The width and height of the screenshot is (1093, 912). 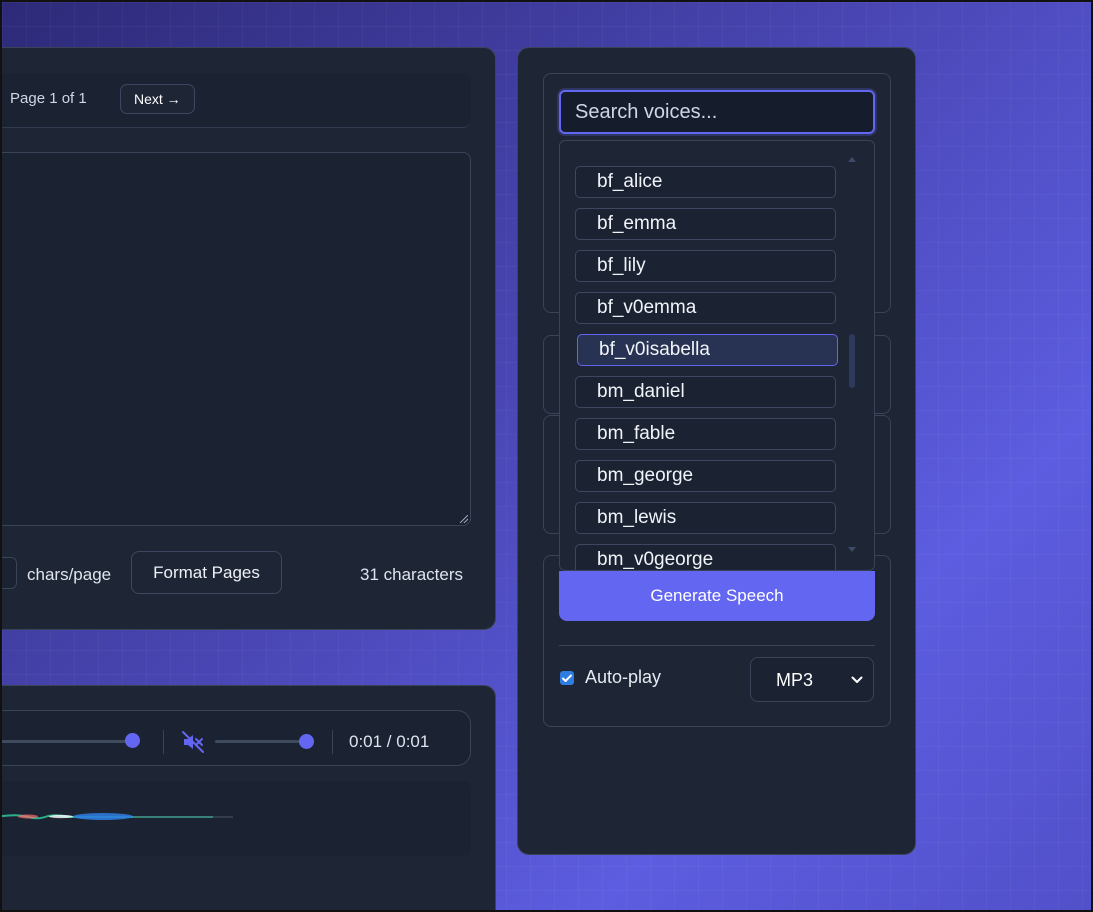 I want to click on chars-per-page-input, so click(x=9, y=573).